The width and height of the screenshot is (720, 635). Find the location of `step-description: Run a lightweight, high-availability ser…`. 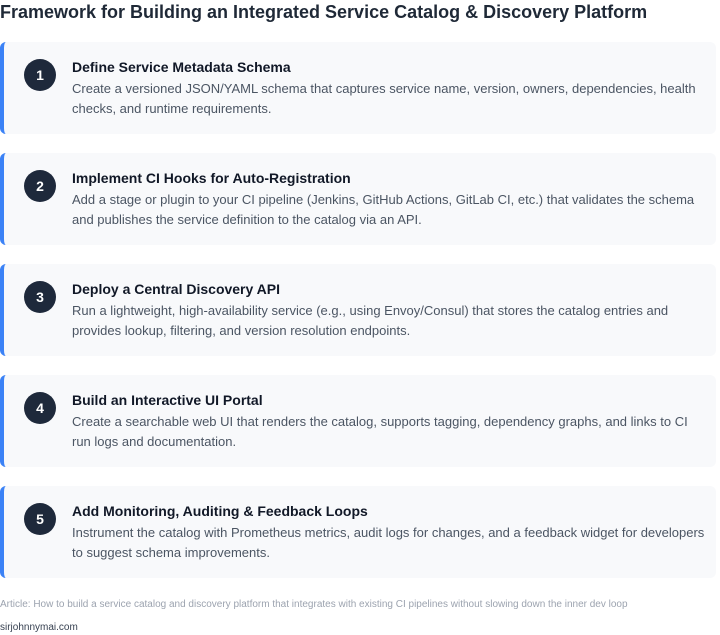

step-description: Run a lightweight, high-availability ser… is located at coordinates (370, 320).